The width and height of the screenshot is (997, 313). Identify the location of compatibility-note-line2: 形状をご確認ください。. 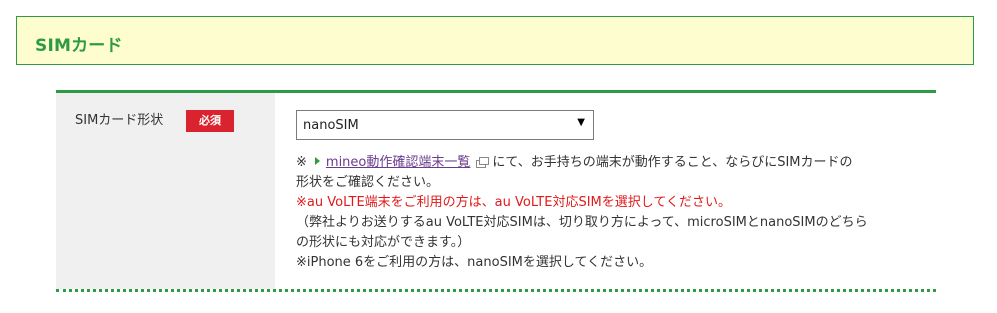
(368, 182).